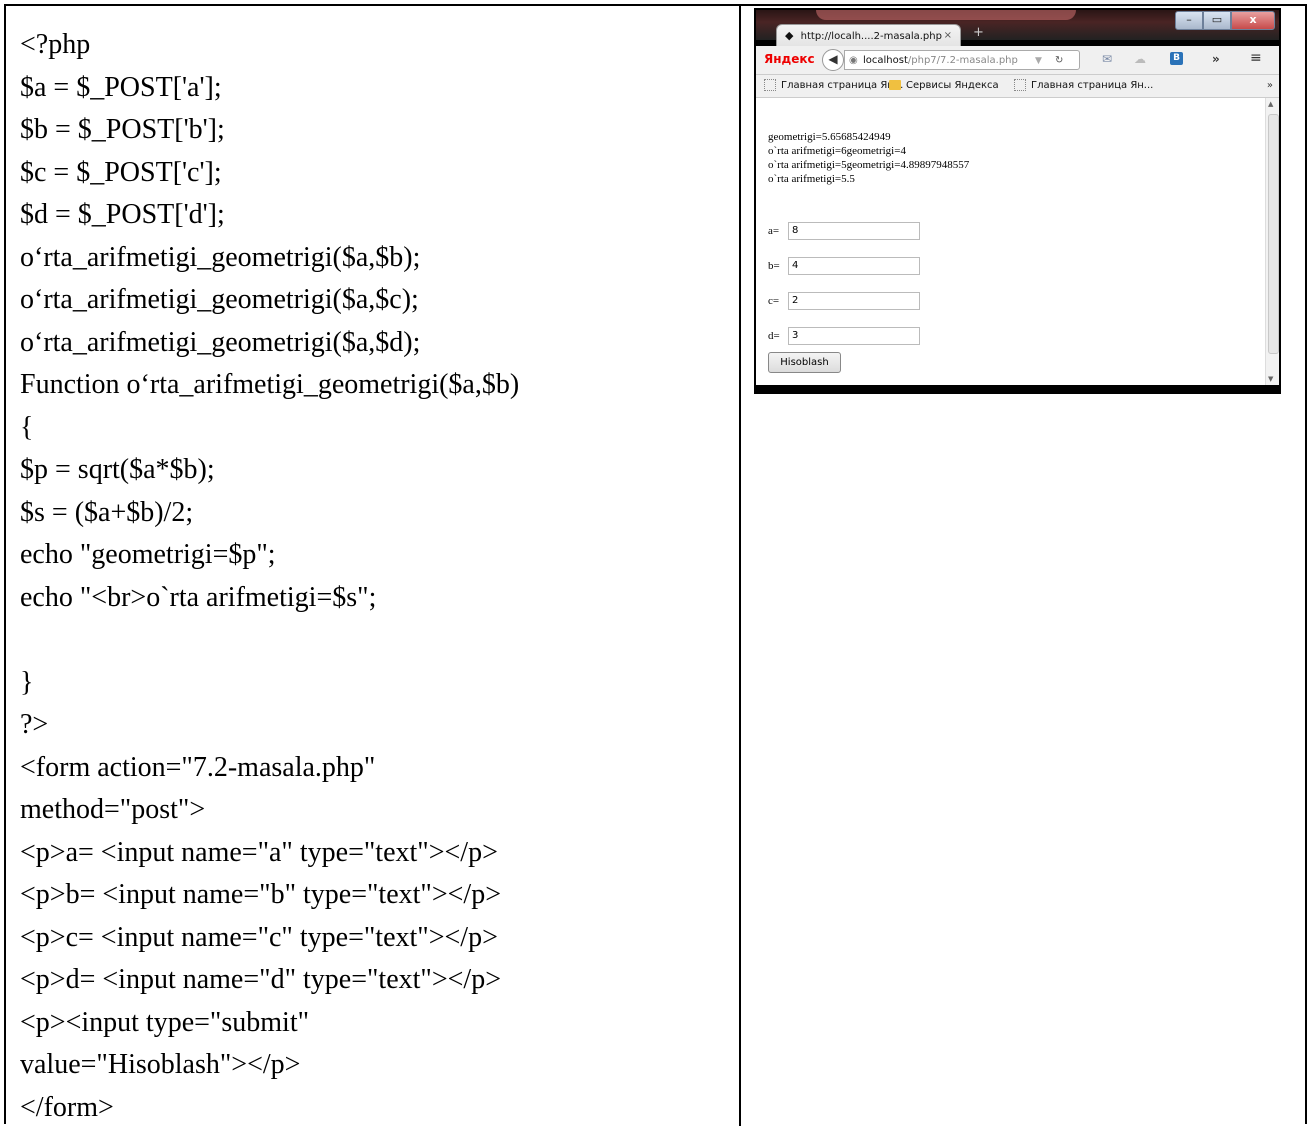 Image resolution: width=1307 pixels, height=1129 pixels. Describe the element at coordinates (952, 85) in the screenshot. I see `bookmark-label: Сервисы Яндекса` at that location.